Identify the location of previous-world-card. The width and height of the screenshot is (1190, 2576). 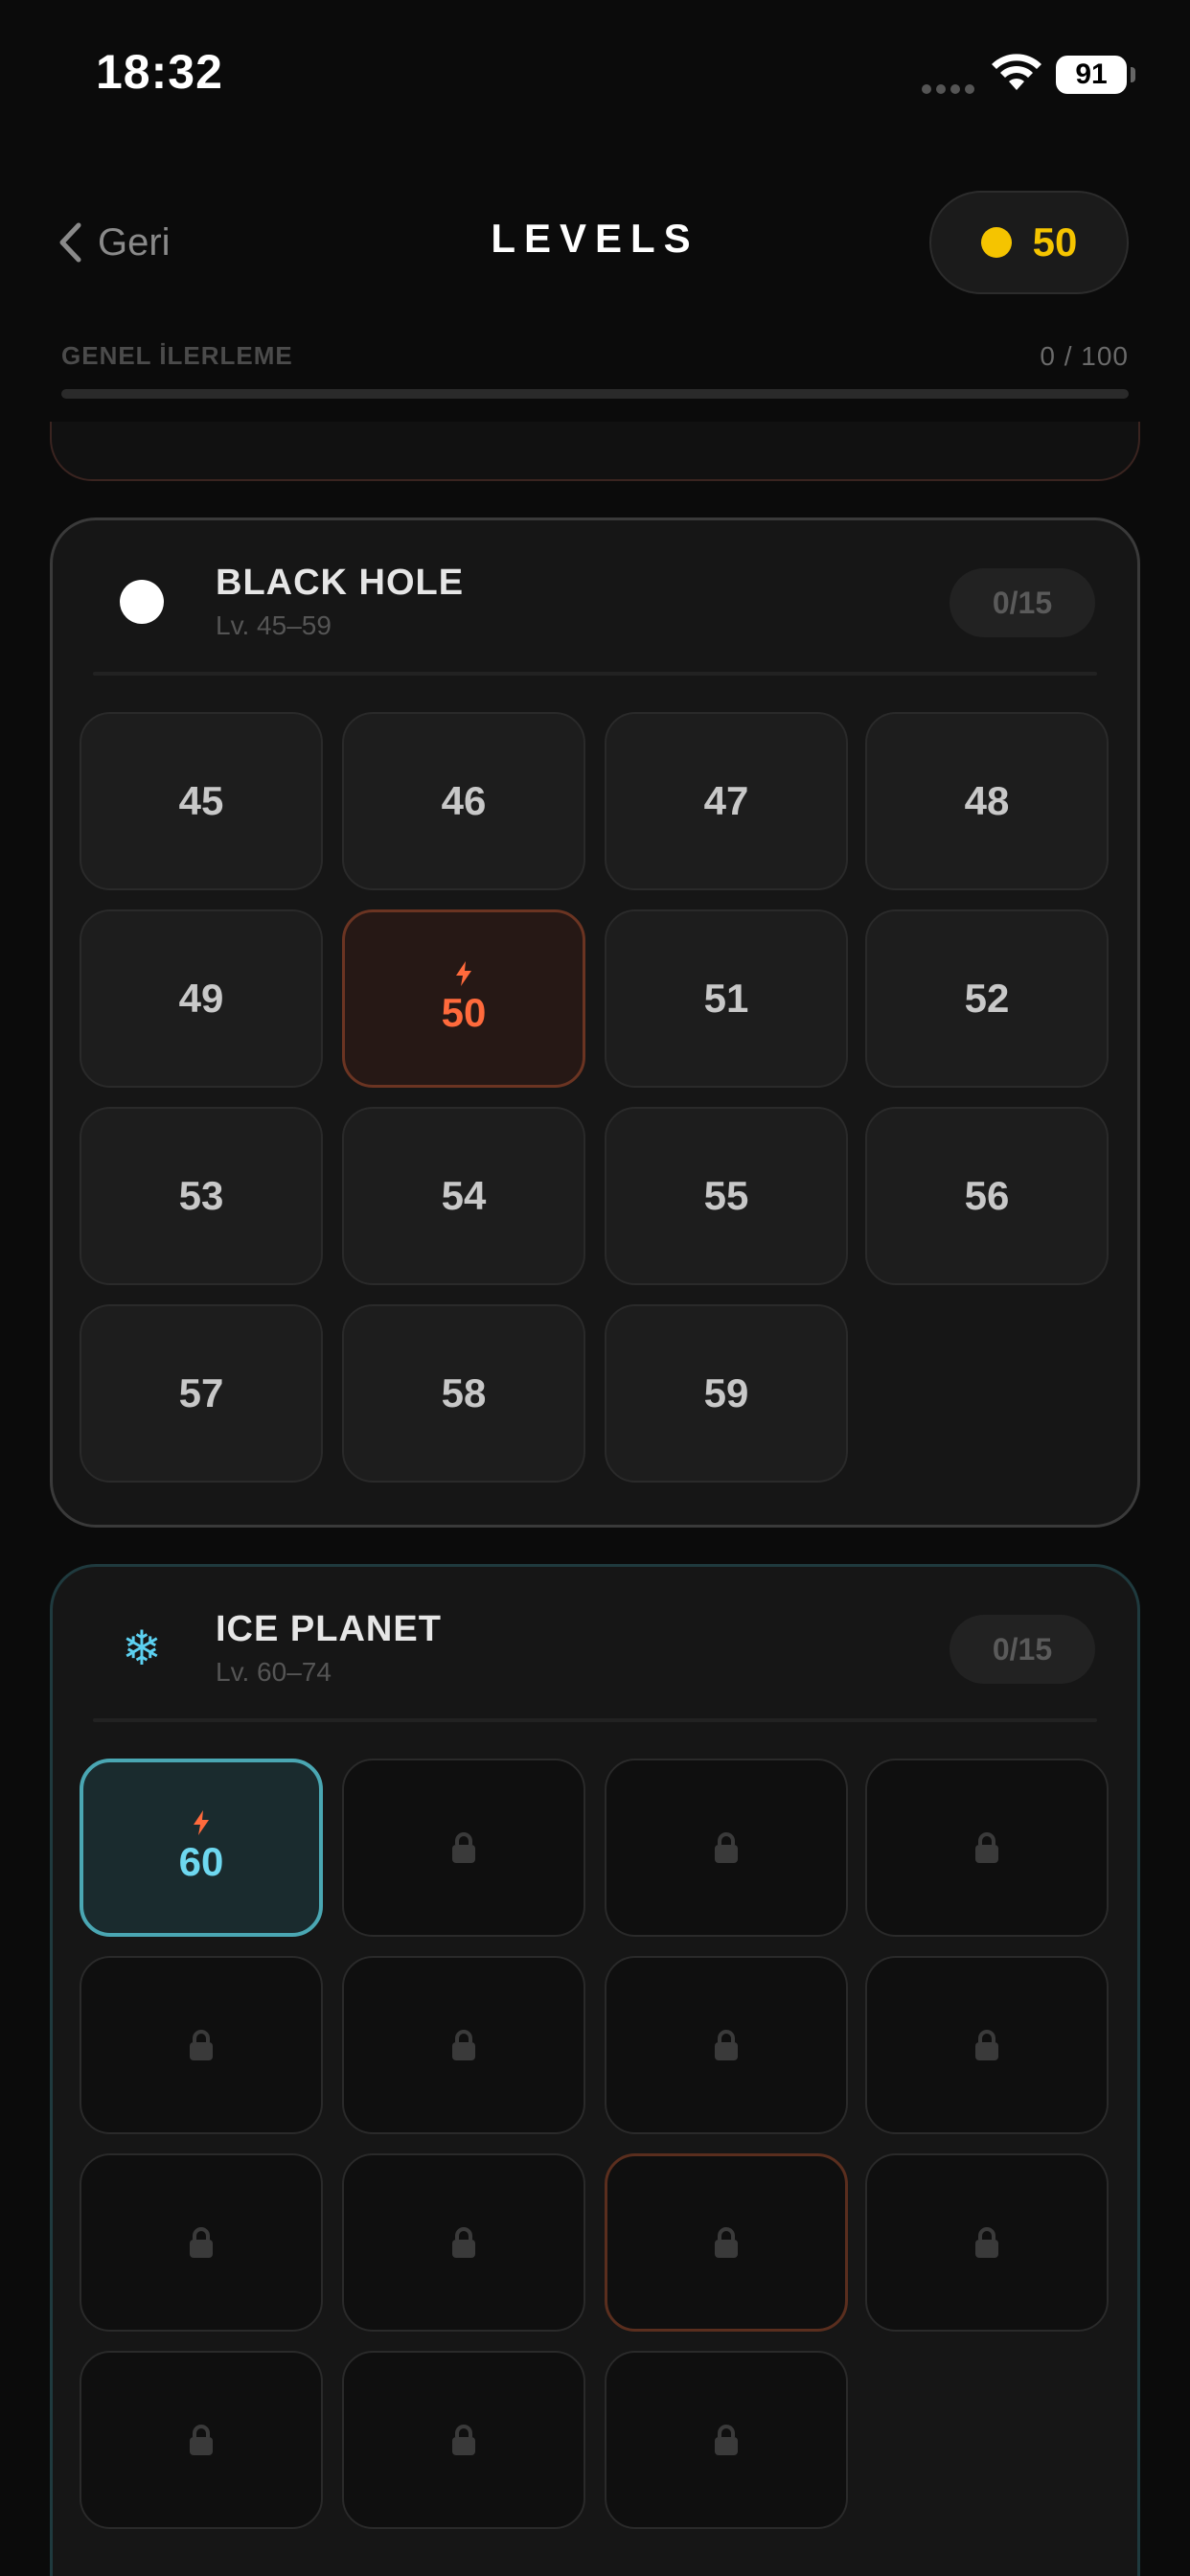
(595, 451).